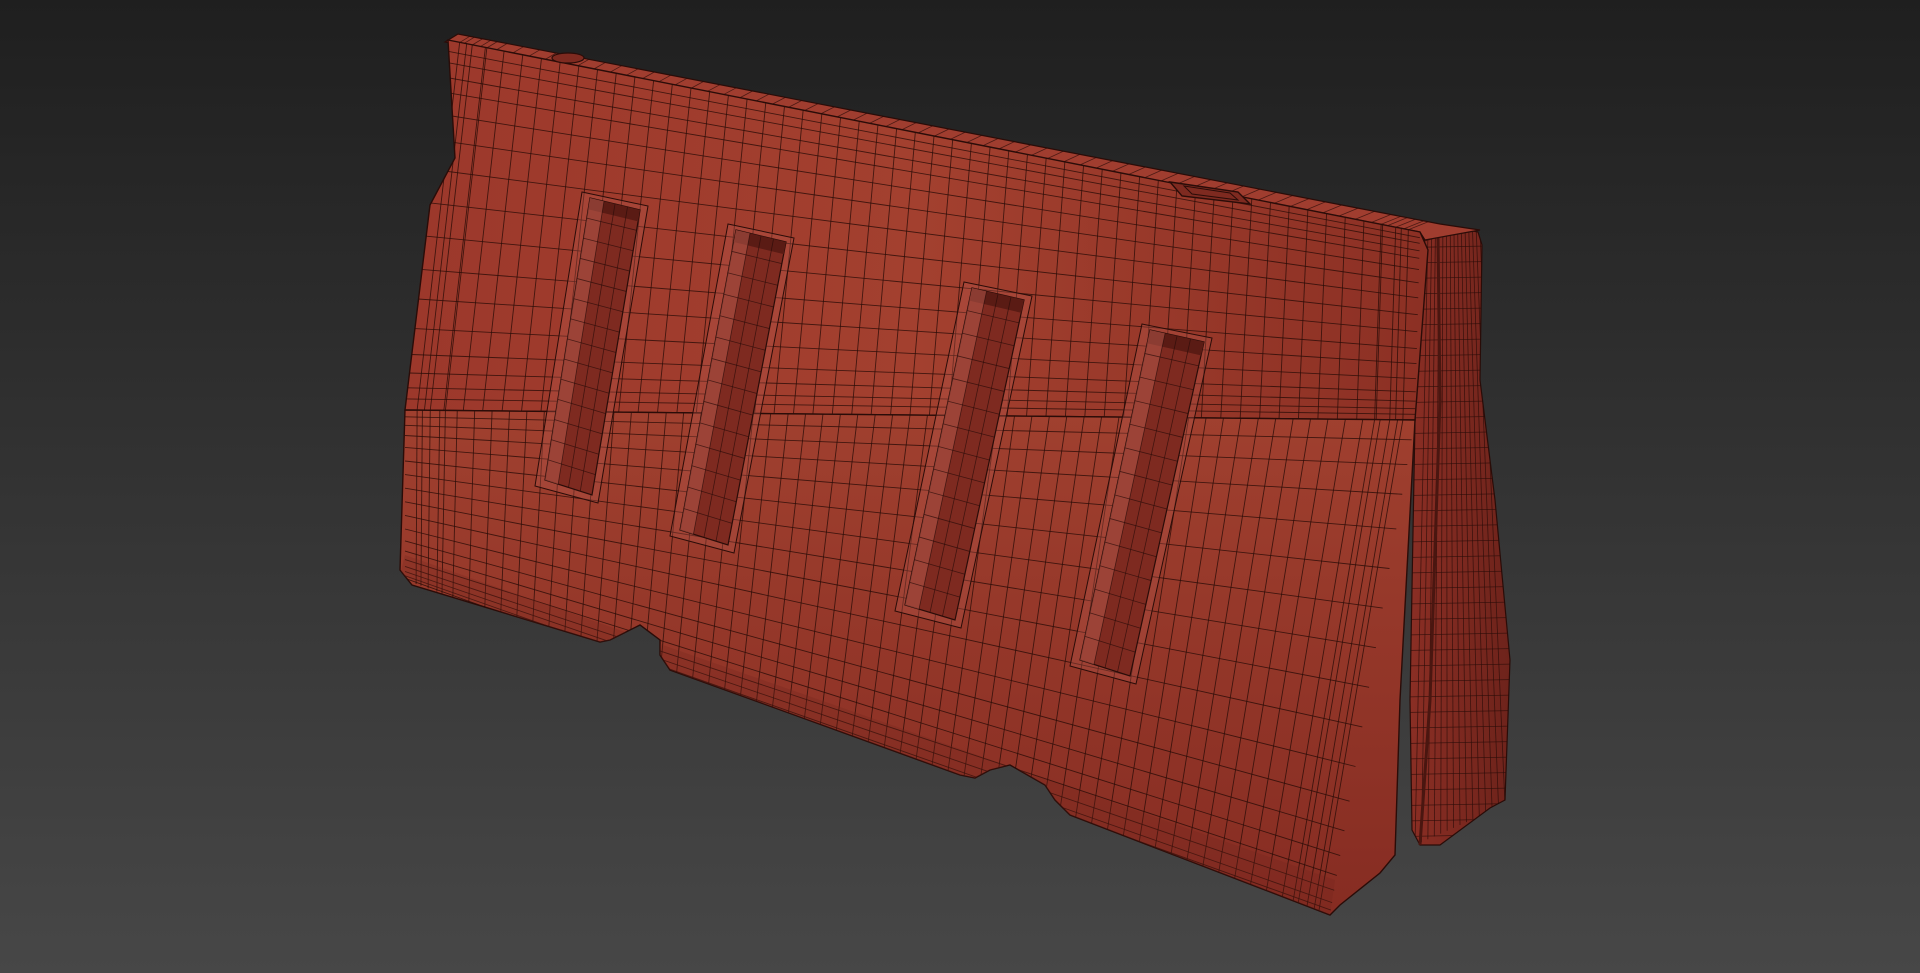  I want to click on fill-cap-round, so click(568, 58).